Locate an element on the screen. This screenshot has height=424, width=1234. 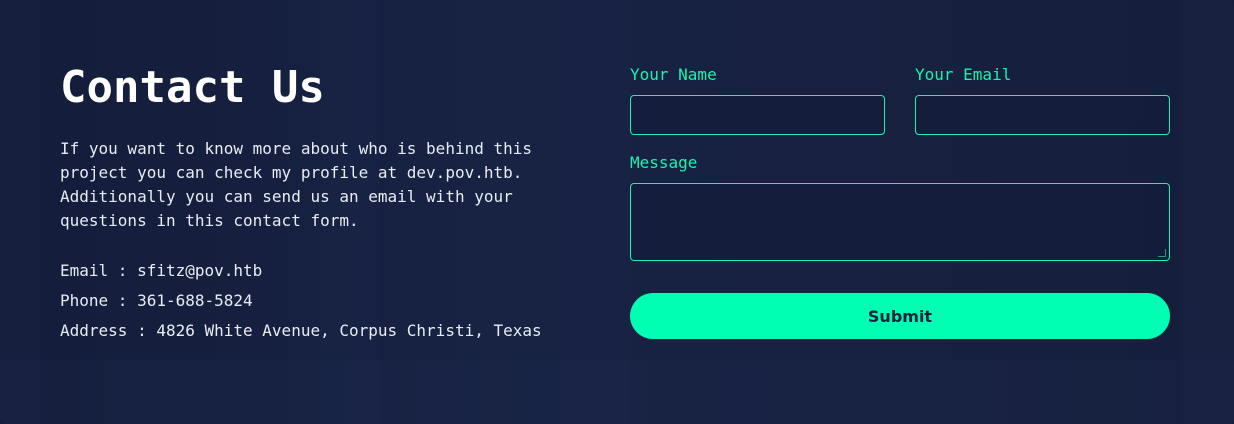
message-label: Message is located at coordinates (664, 162).